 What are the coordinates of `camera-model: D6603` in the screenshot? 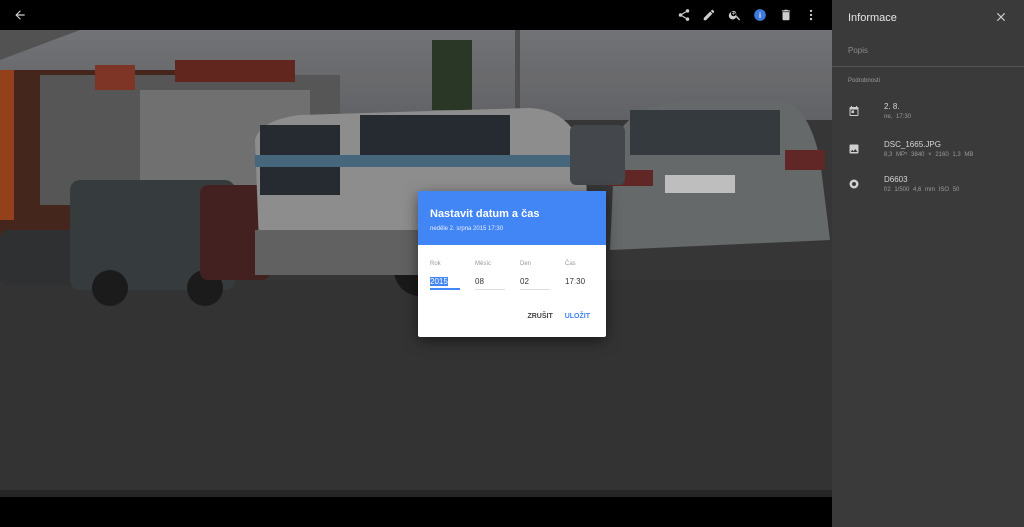 It's located at (896, 179).